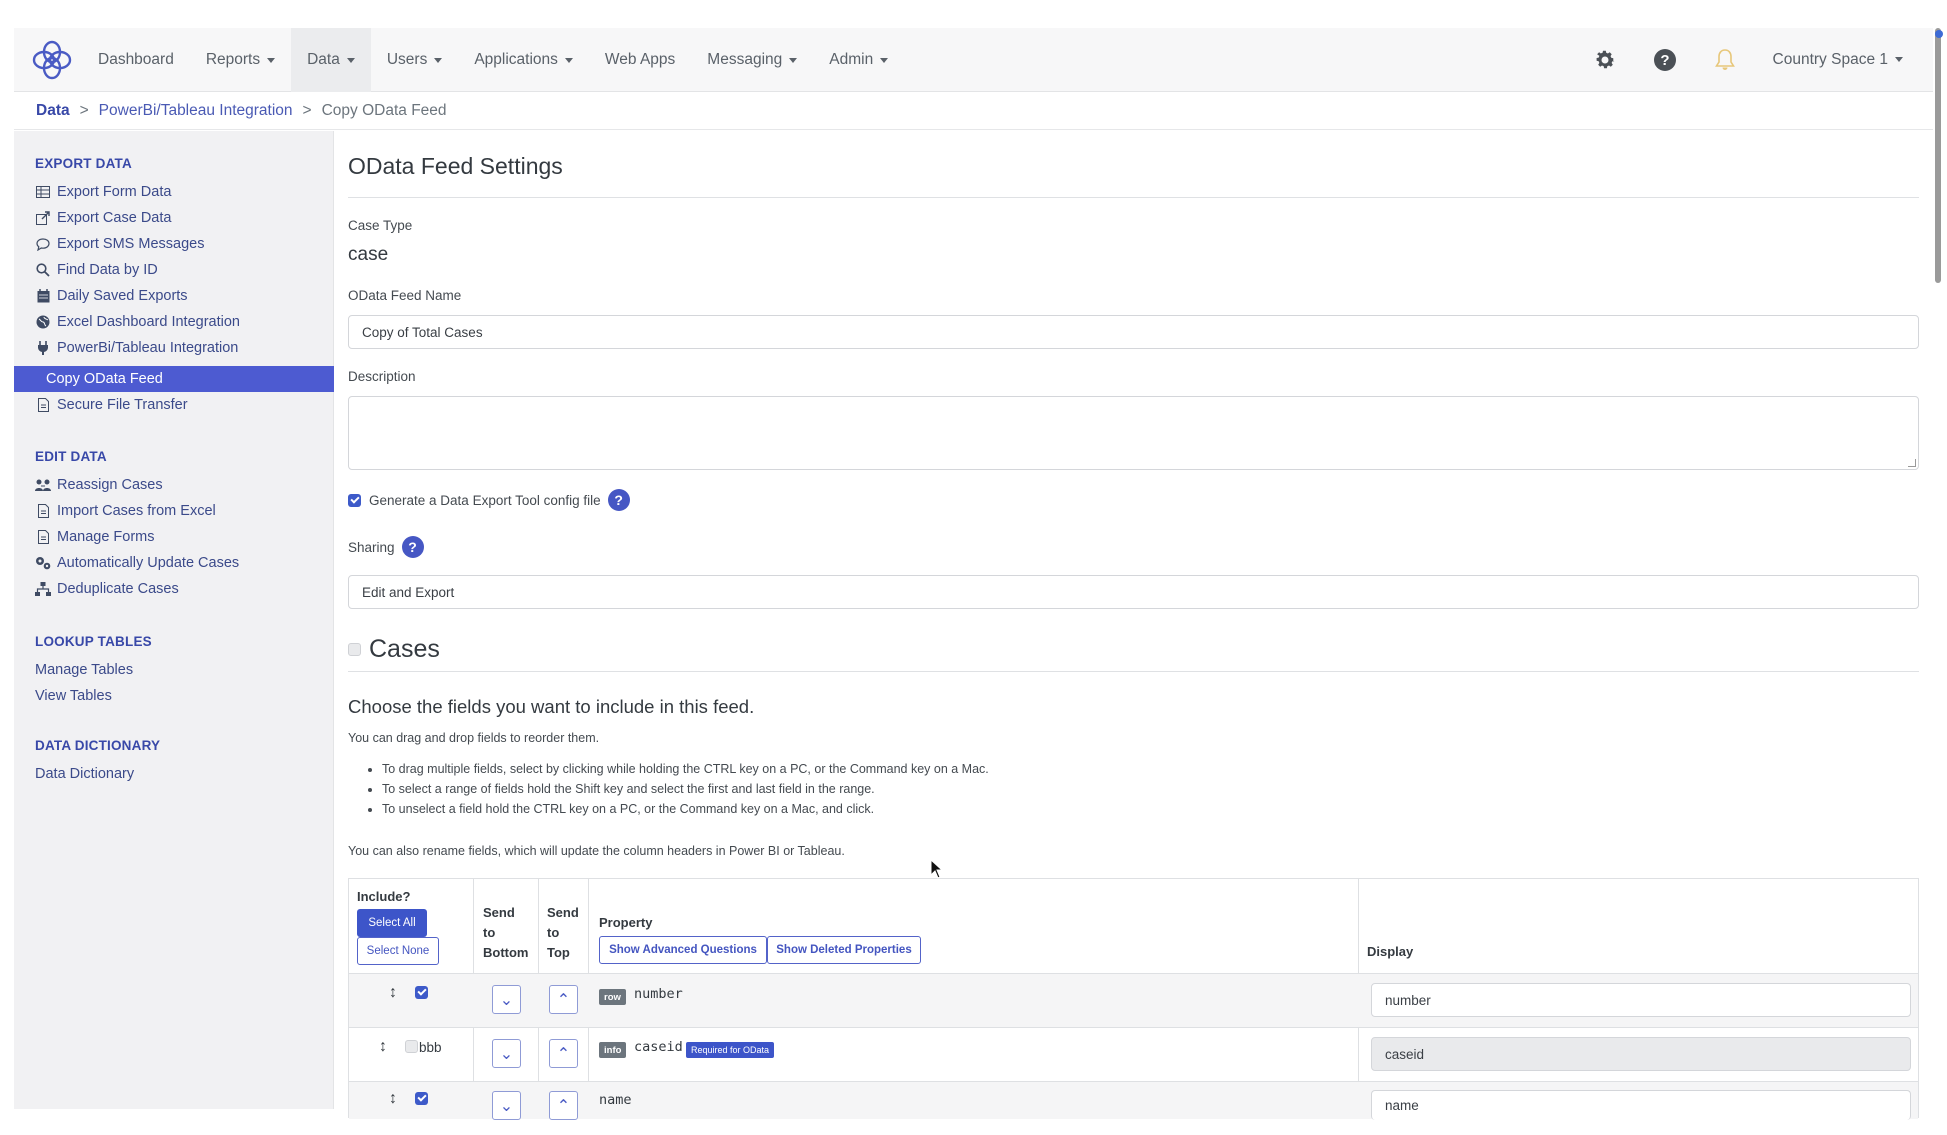  What do you see at coordinates (233, 59) in the screenshot?
I see `nav-item-label: Reports` at bounding box center [233, 59].